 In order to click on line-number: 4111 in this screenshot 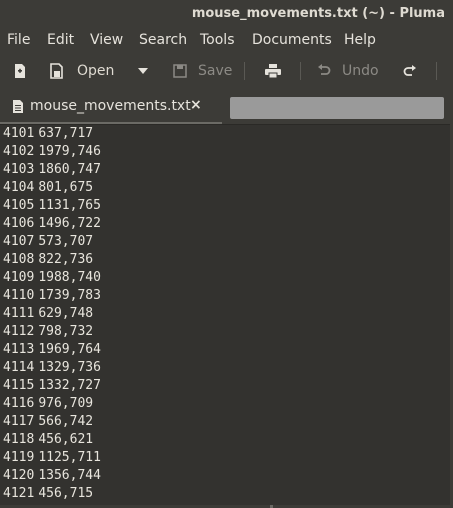, I will do `click(19, 313)`.